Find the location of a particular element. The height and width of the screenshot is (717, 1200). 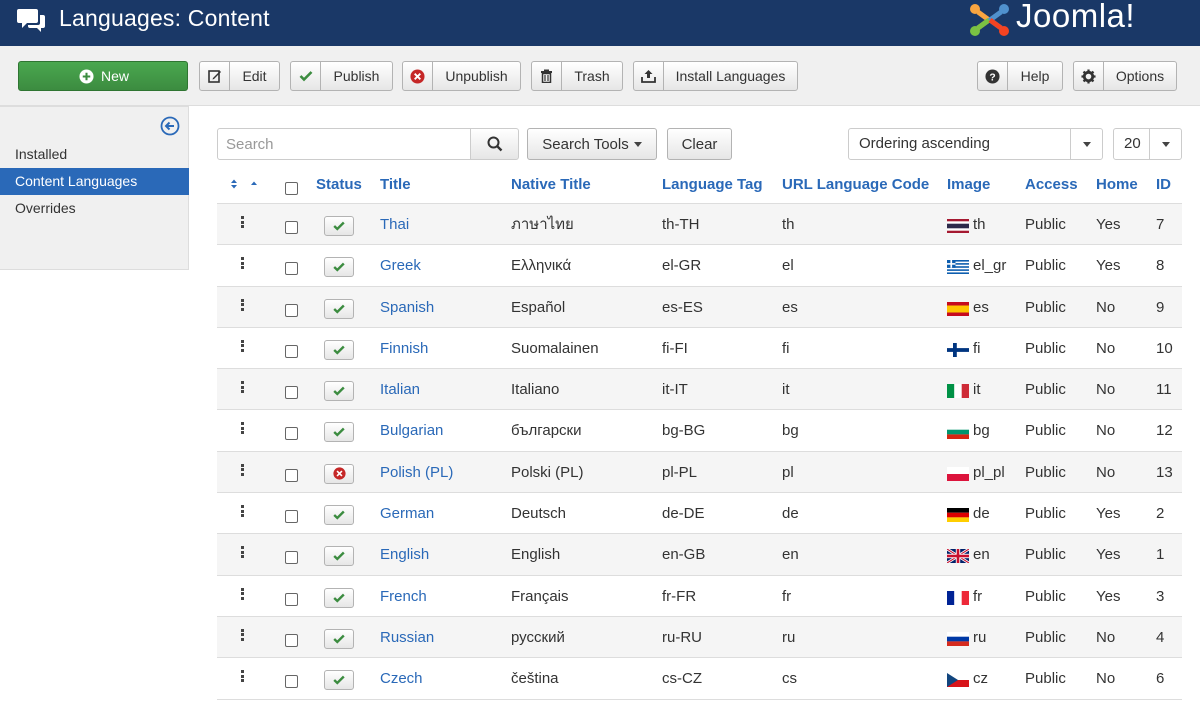

search-tools-button: Search Tools is located at coordinates (592, 144).